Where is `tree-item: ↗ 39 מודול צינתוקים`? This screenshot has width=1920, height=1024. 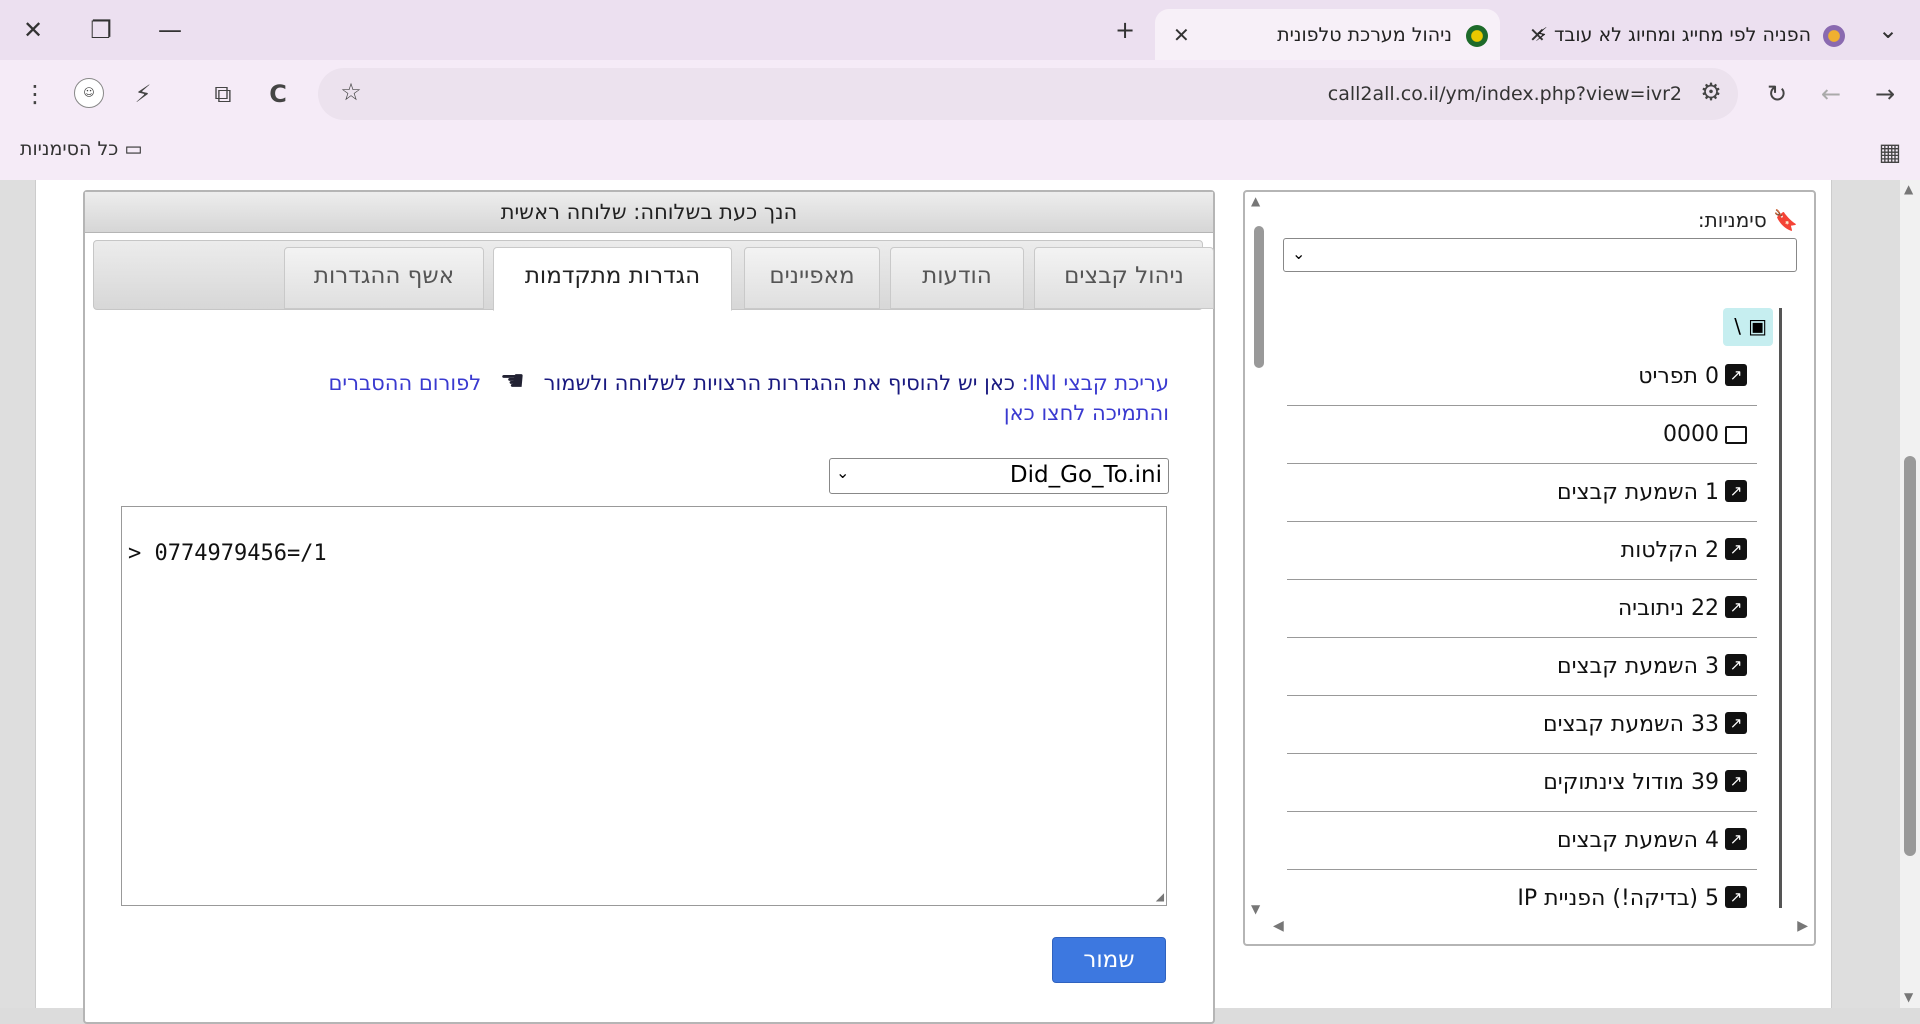
tree-item: ↗ 39 מודול צינתוקים is located at coordinates (1522, 783).